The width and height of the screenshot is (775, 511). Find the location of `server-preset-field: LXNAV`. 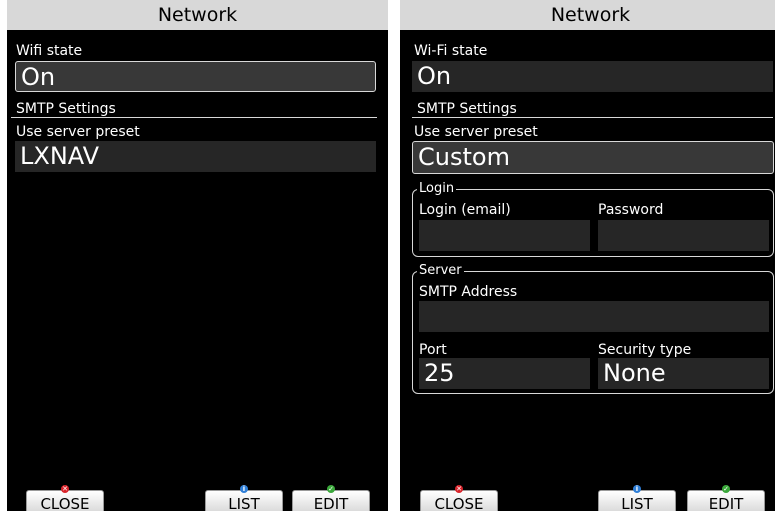

server-preset-field: LXNAV is located at coordinates (195, 156).